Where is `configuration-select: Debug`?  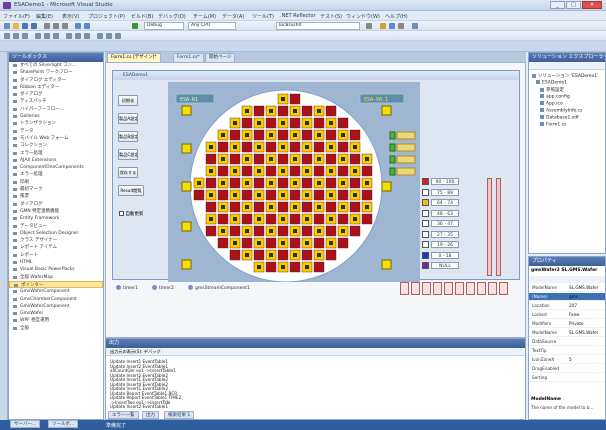 configuration-select: Debug is located at coordinates (164, 26).